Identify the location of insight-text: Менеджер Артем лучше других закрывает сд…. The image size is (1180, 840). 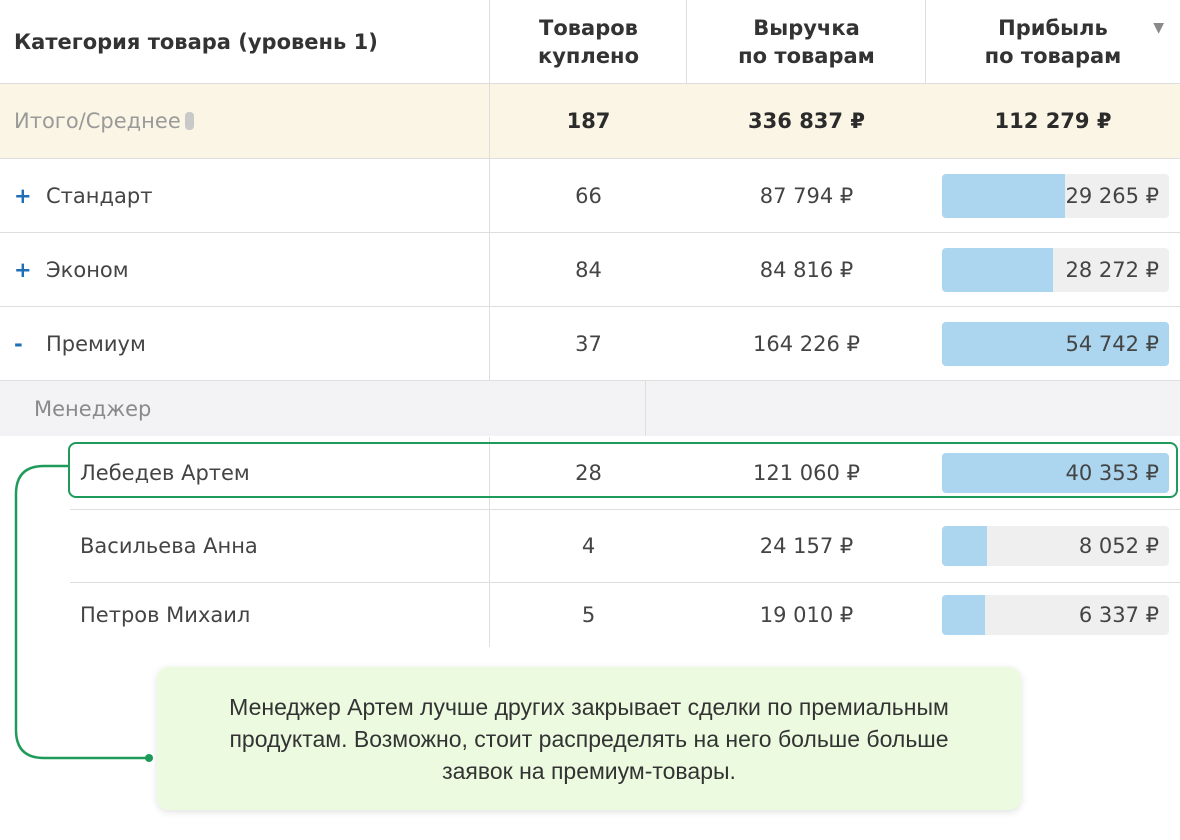
(589, 738).